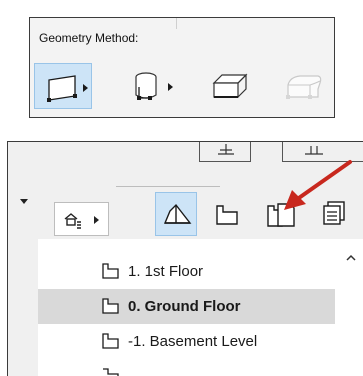 The height and width of the screenshot is (376, 363). I want to click on annotation-arrow-icon, so click(318, 185).